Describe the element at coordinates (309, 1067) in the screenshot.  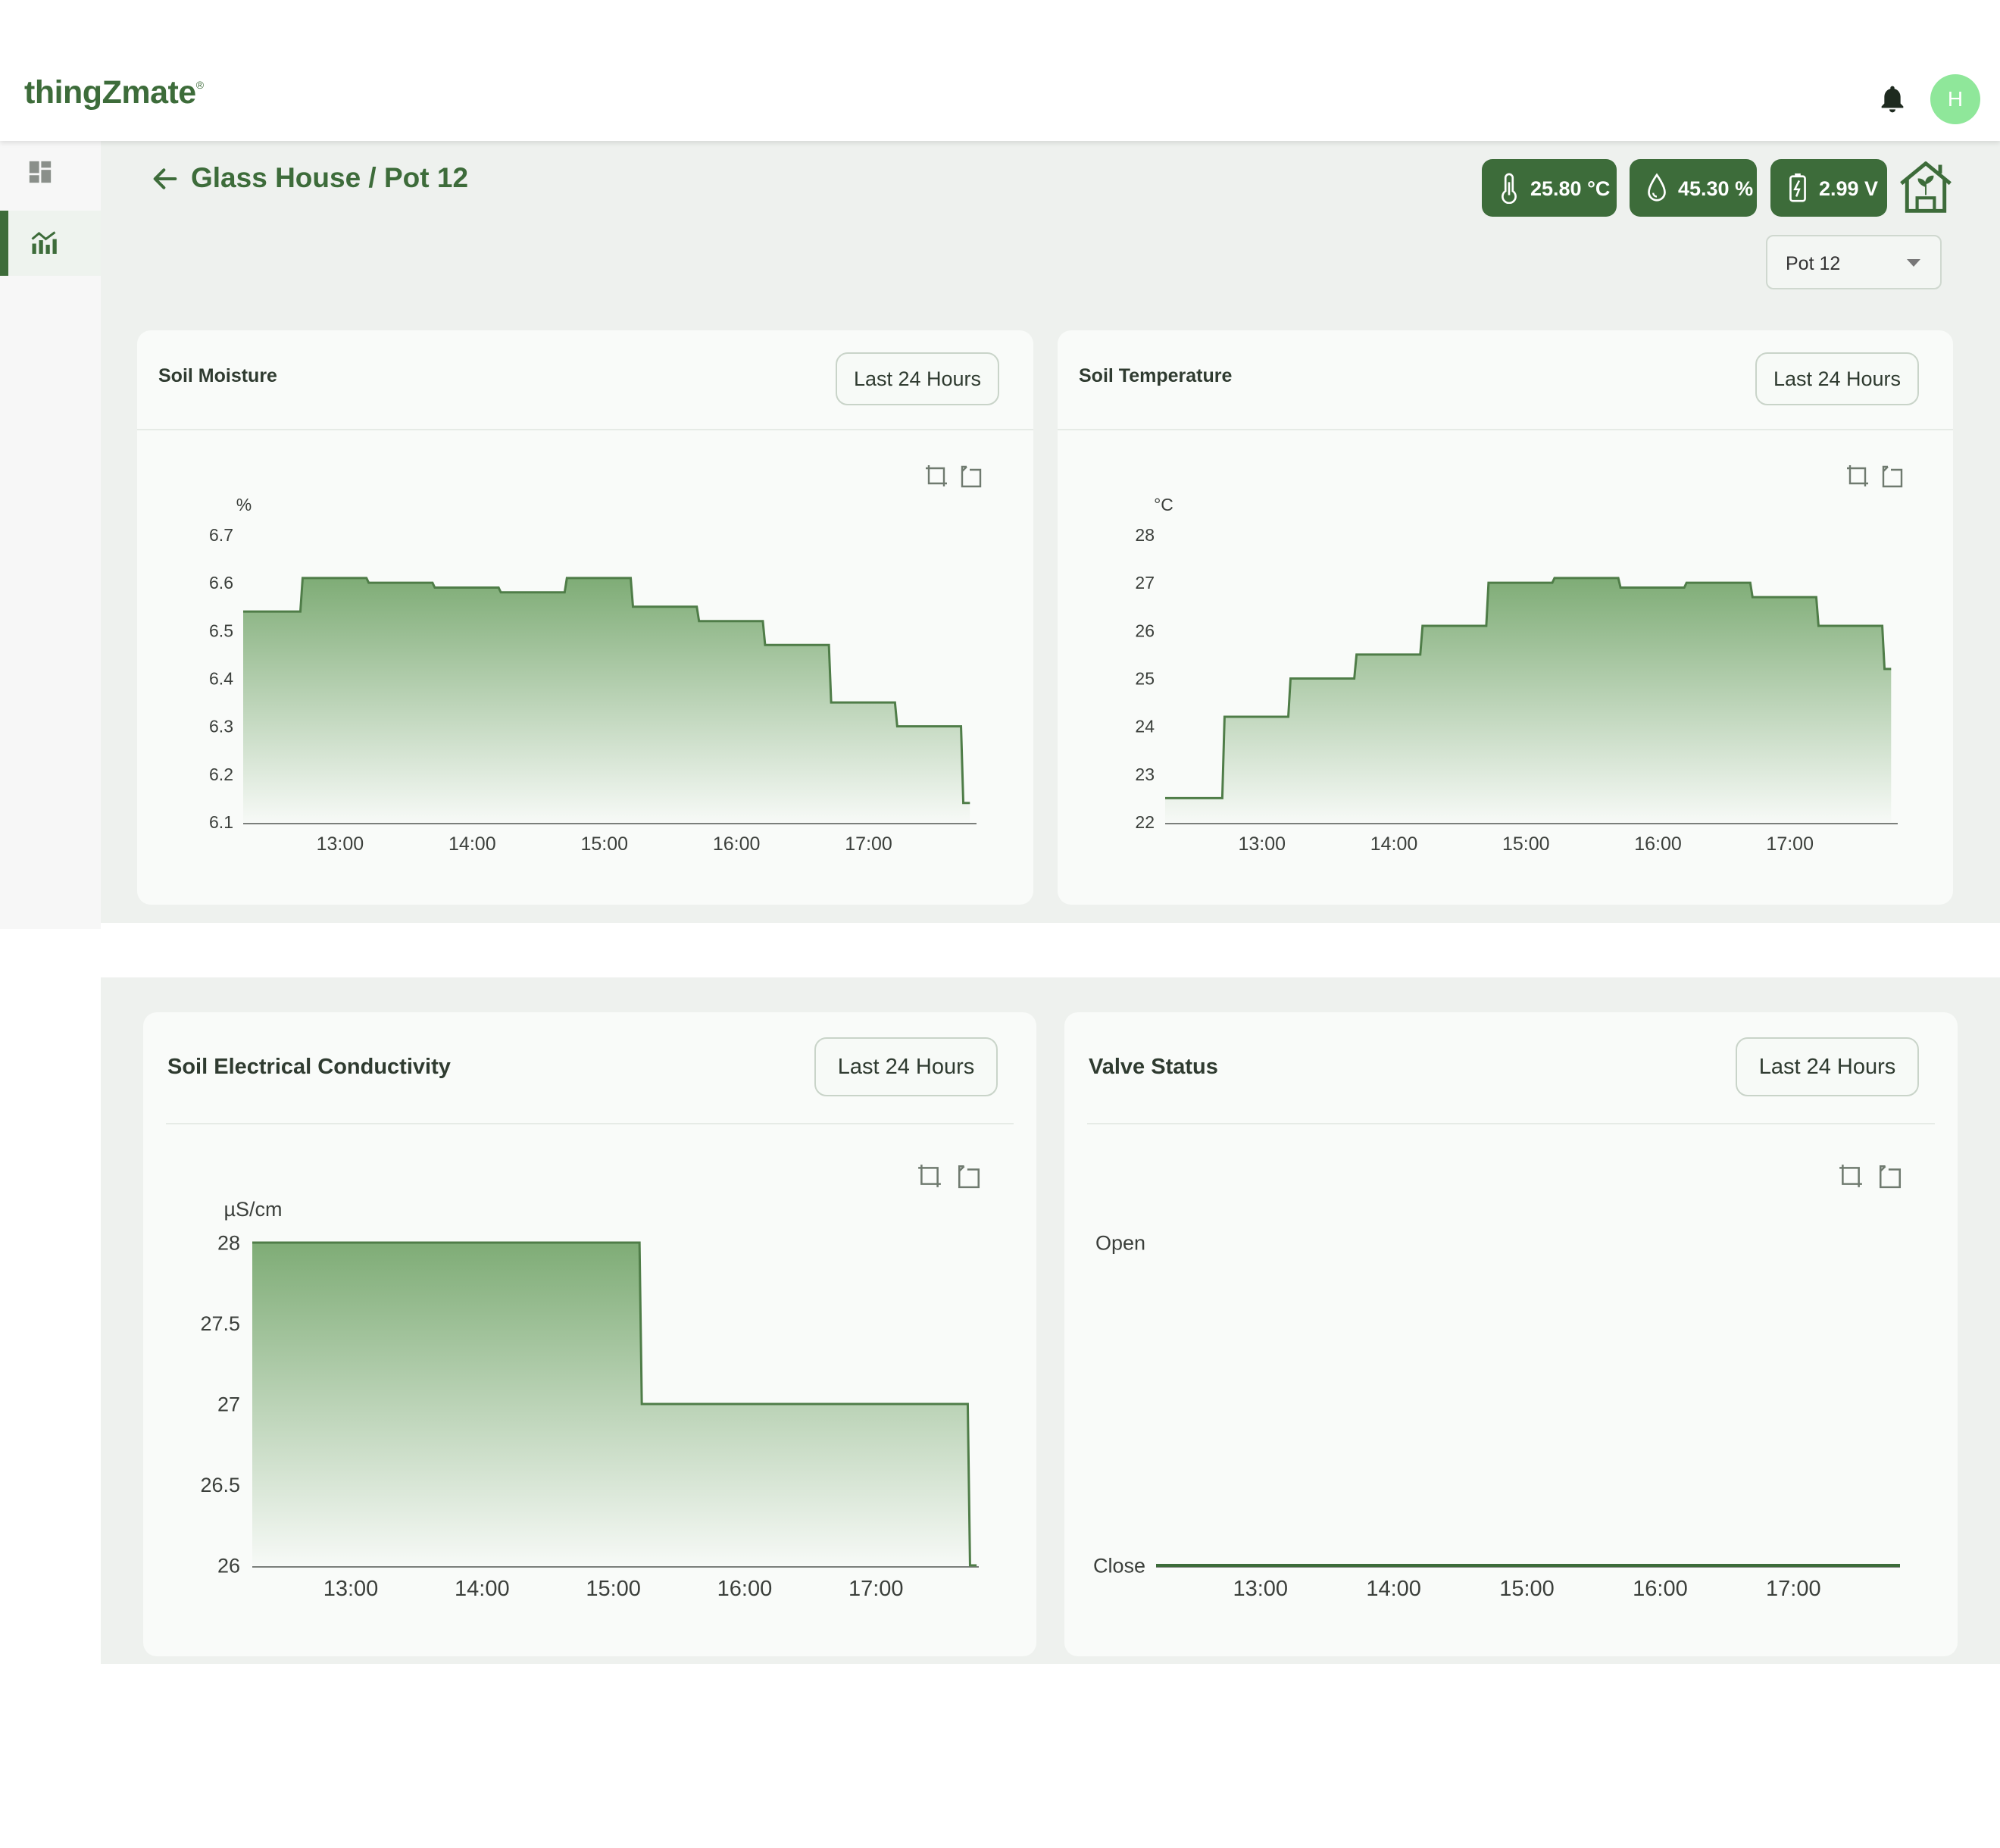
I see `card-title: Soil Electrical Conductivity` at that location.